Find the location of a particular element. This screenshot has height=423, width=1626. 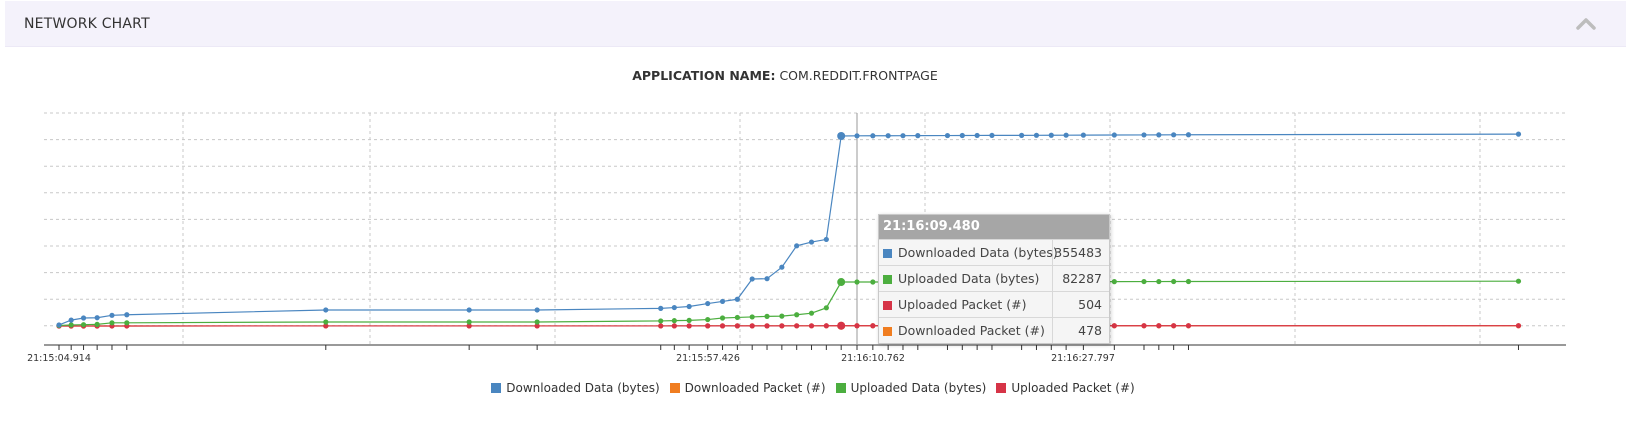

legend-item: Downloaded Data (bytes) is located at coordinates (575, 388).